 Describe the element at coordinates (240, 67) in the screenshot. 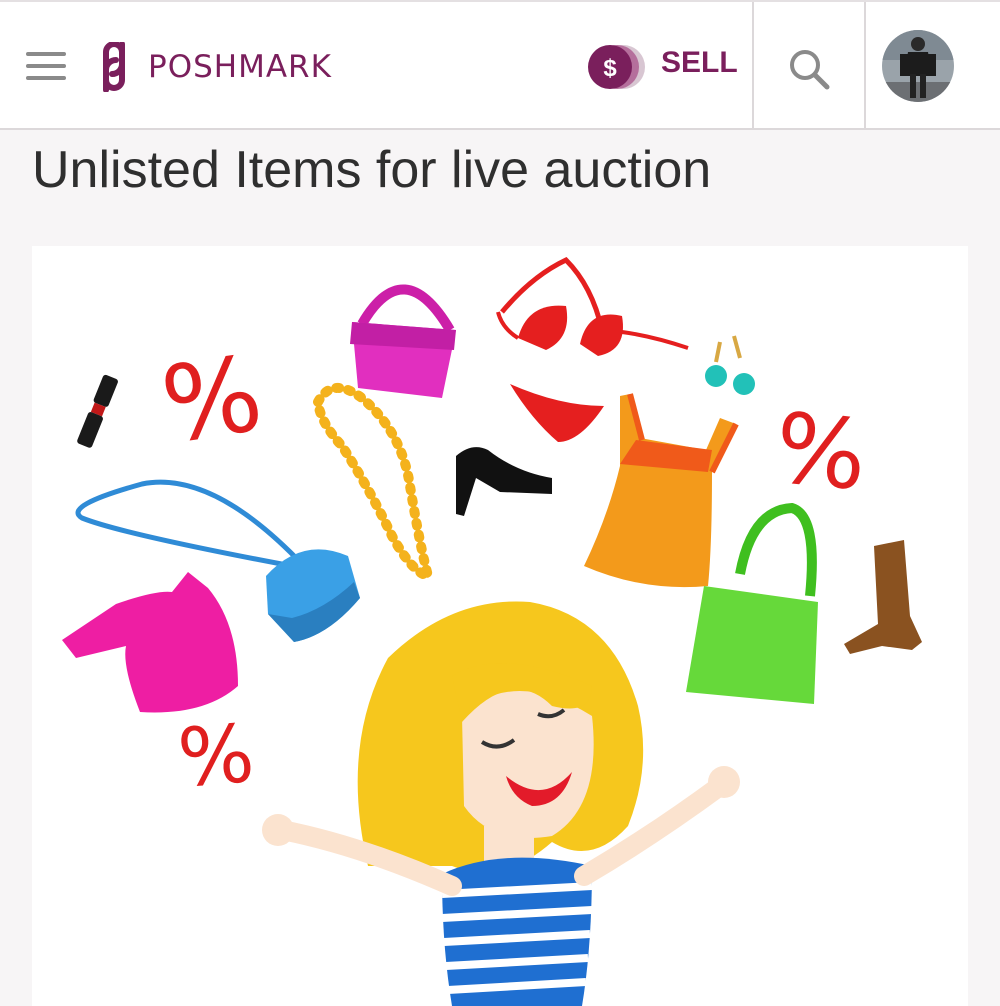

I see `brand-name: POSHMARK` at that location.